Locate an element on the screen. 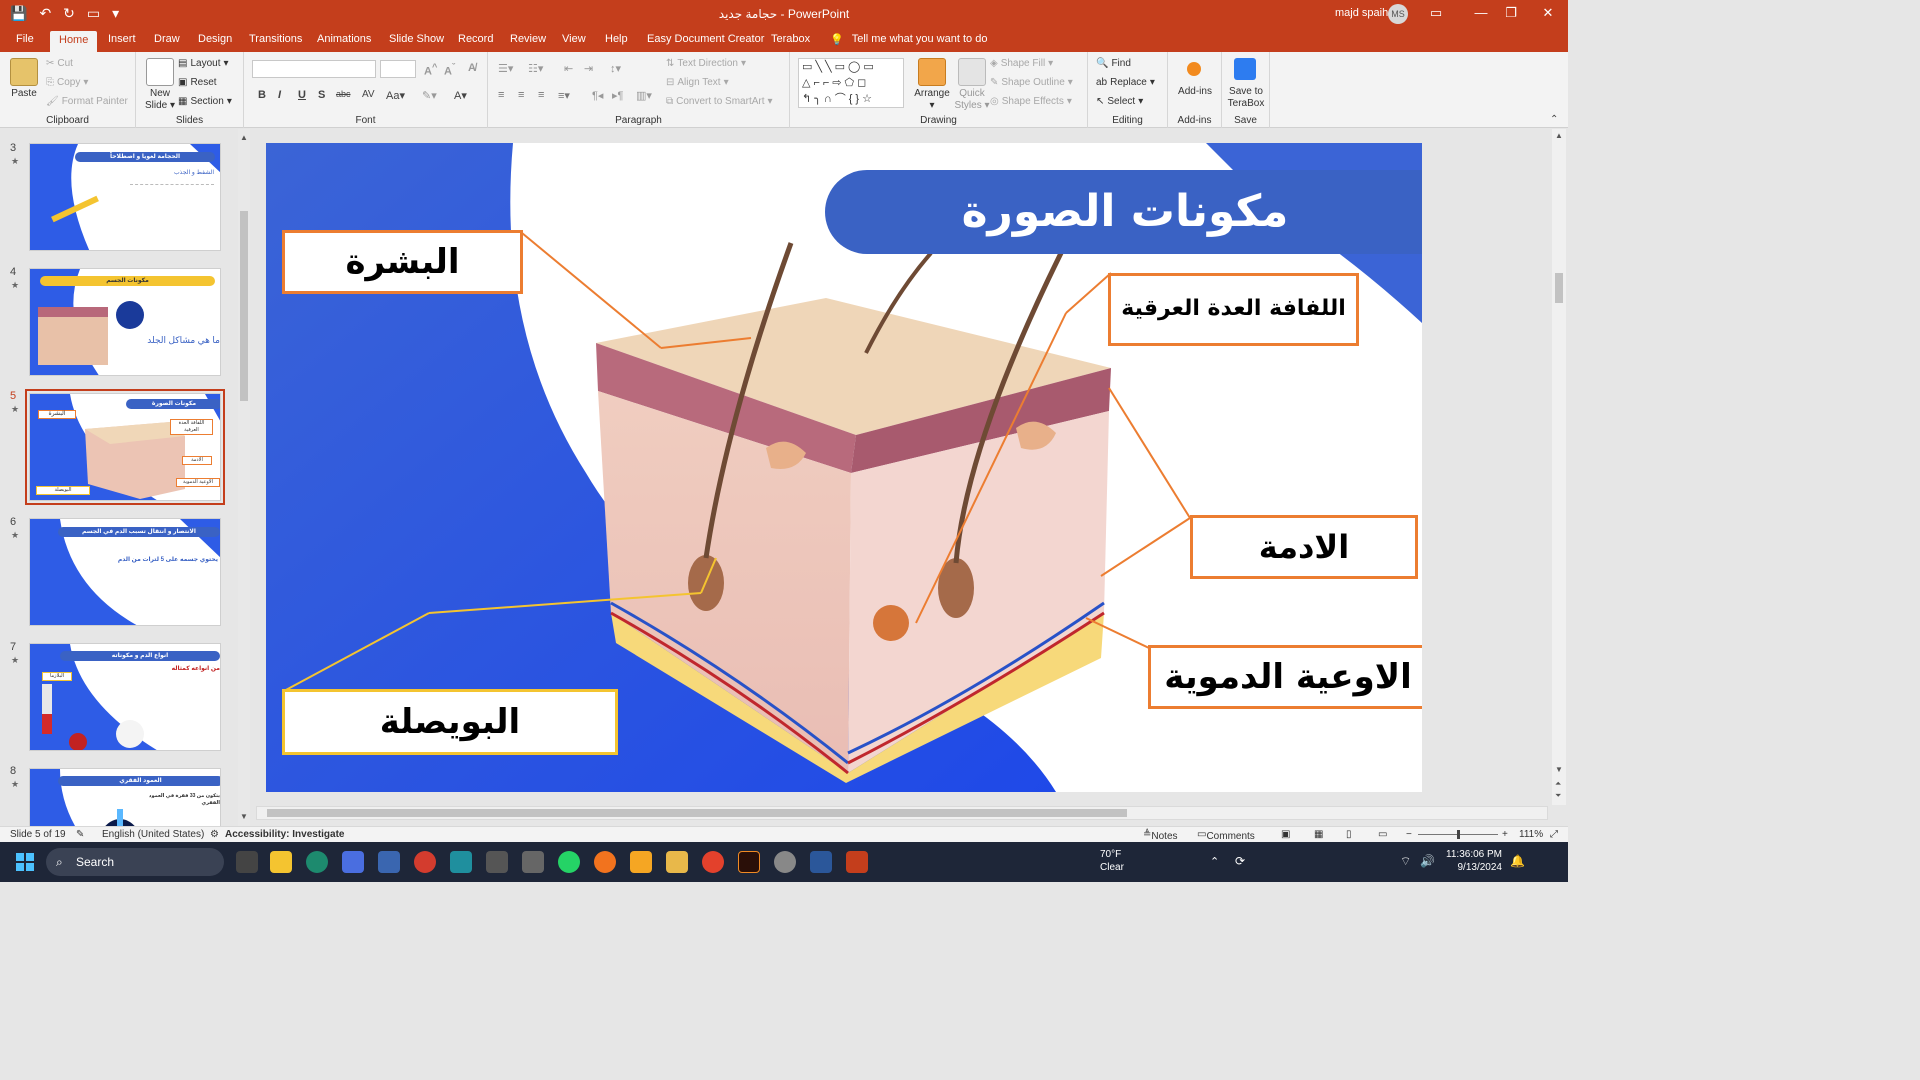  align-right-icon: ≡ is located at coordinates (541, 95).